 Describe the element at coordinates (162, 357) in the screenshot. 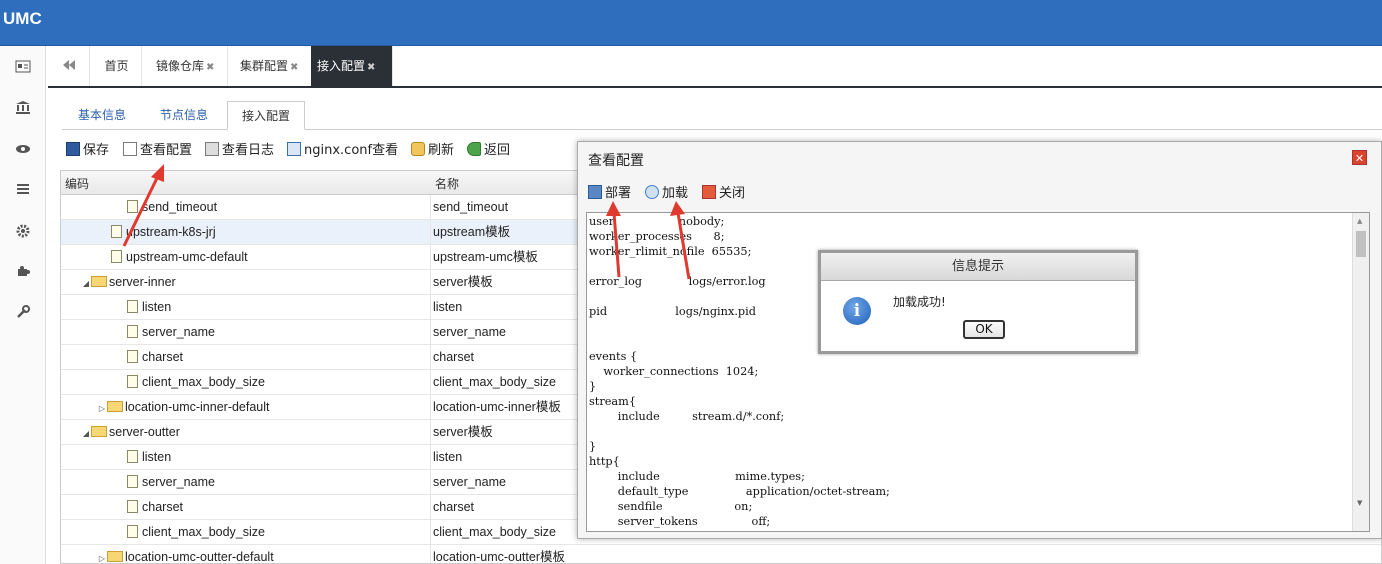

I see `code-text: charset` at that location.